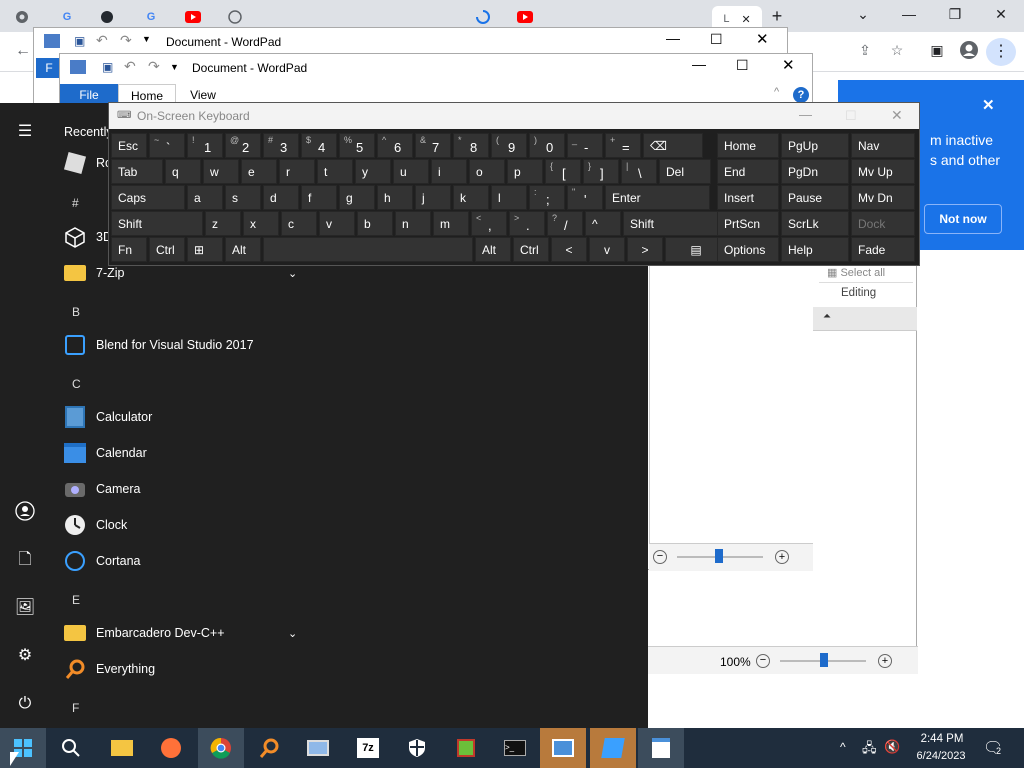 The width and height of the screenshot is (1024, 768). I want to click on key: i, so click(449, 171).